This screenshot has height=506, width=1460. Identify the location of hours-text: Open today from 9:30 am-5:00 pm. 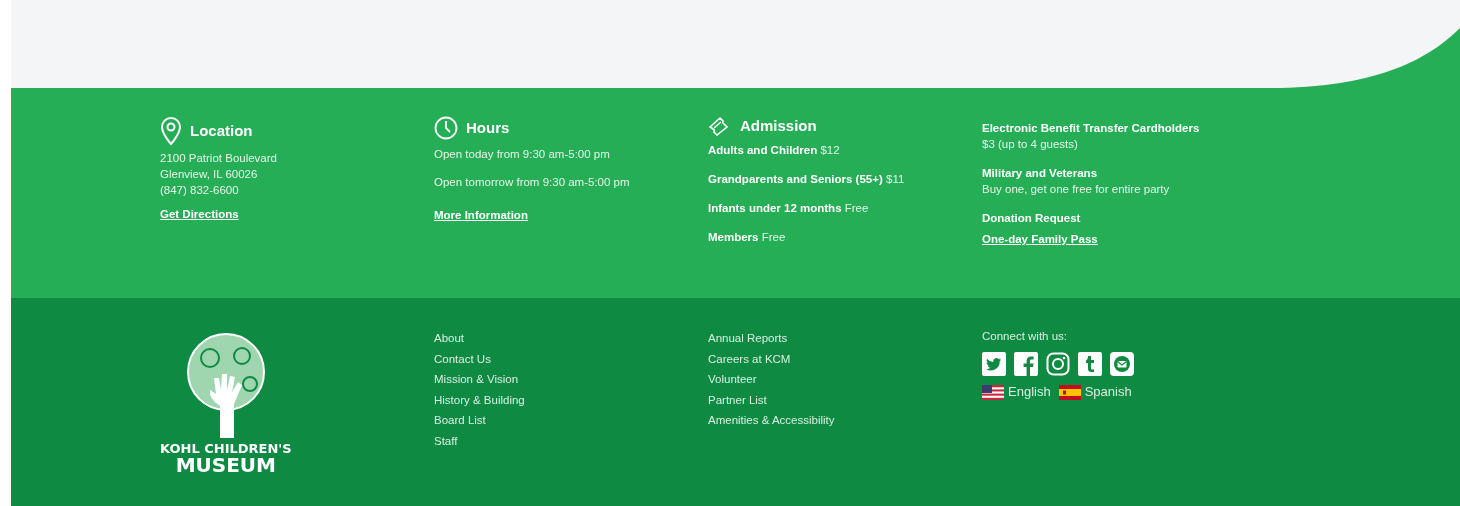
(522, 154).